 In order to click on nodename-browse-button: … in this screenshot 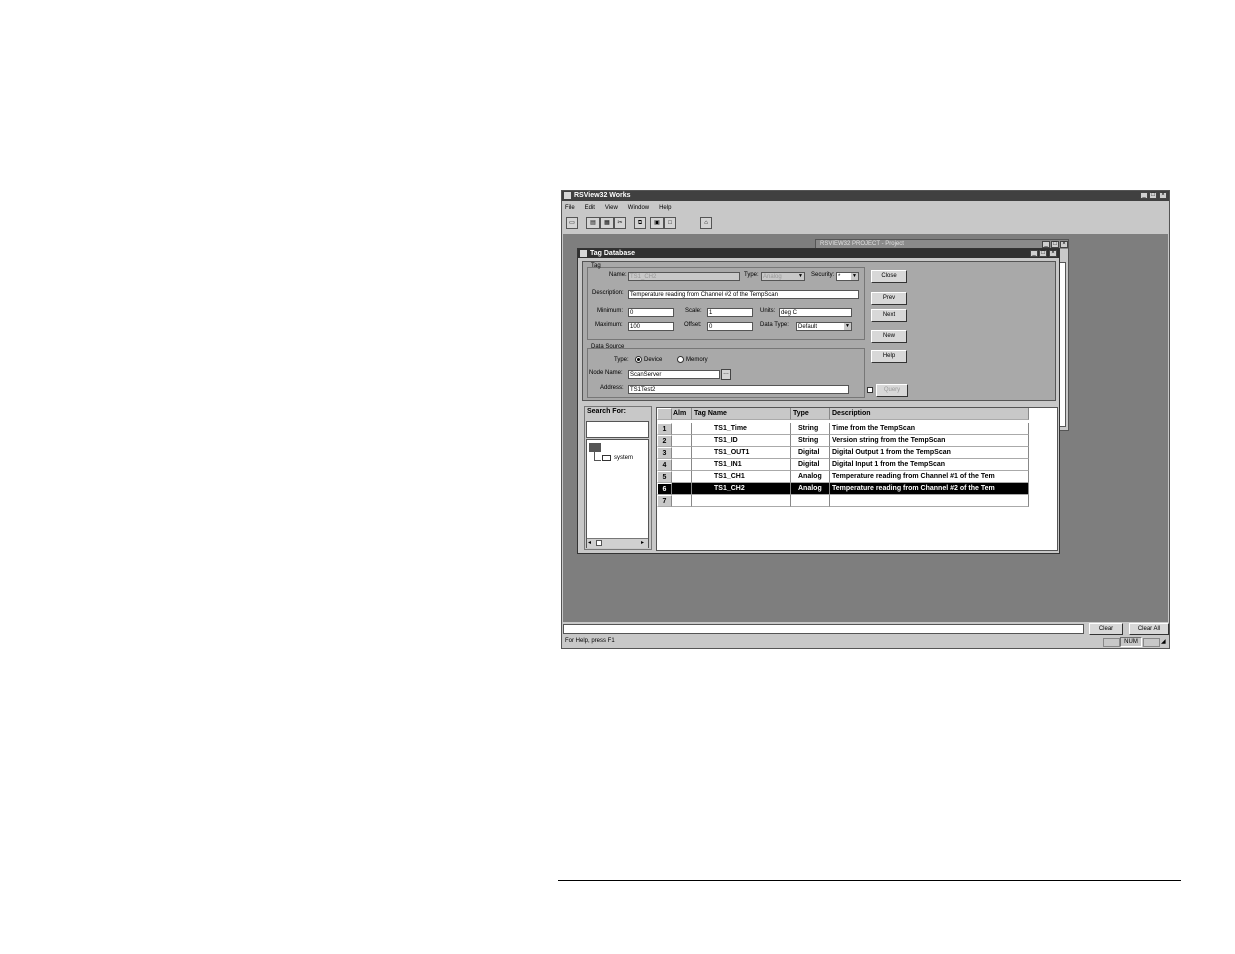, I will do `click(726, 374)`.